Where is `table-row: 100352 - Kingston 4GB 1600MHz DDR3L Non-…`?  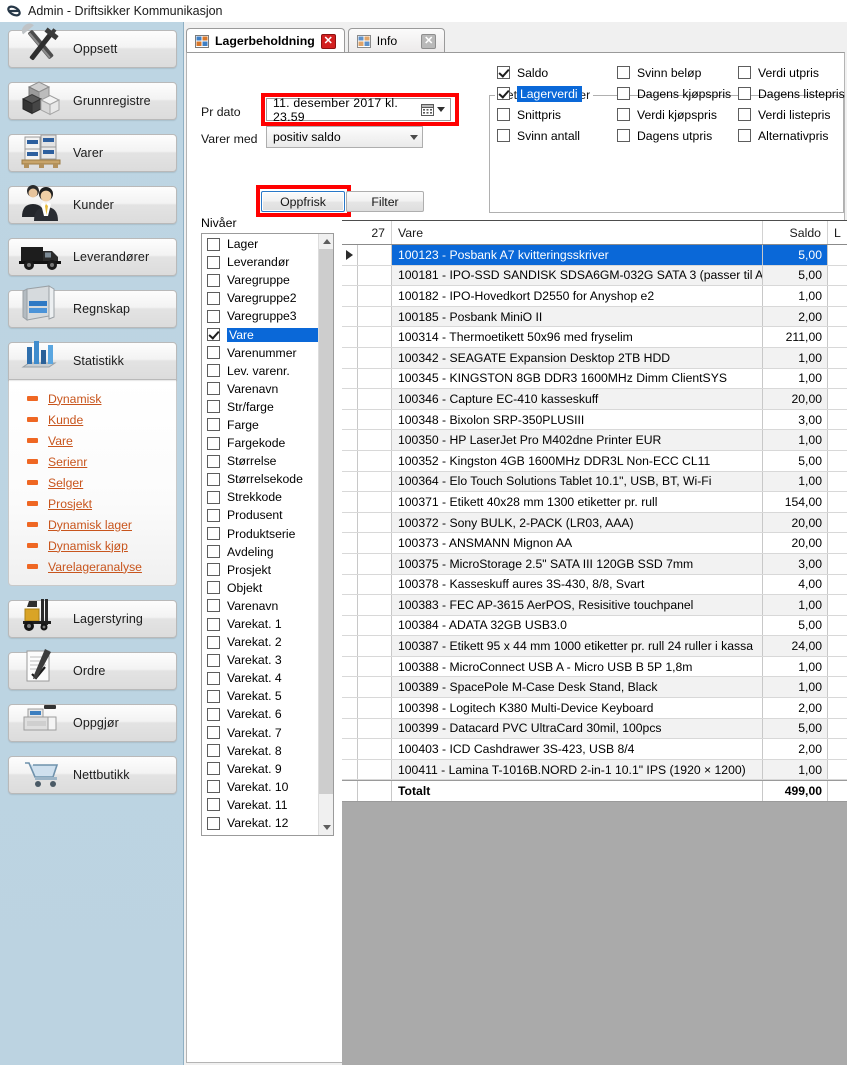 table-row: 100352 - Kingston 4GB 1600MHz DDR3L Non-… is located at coordinates (594, 461).